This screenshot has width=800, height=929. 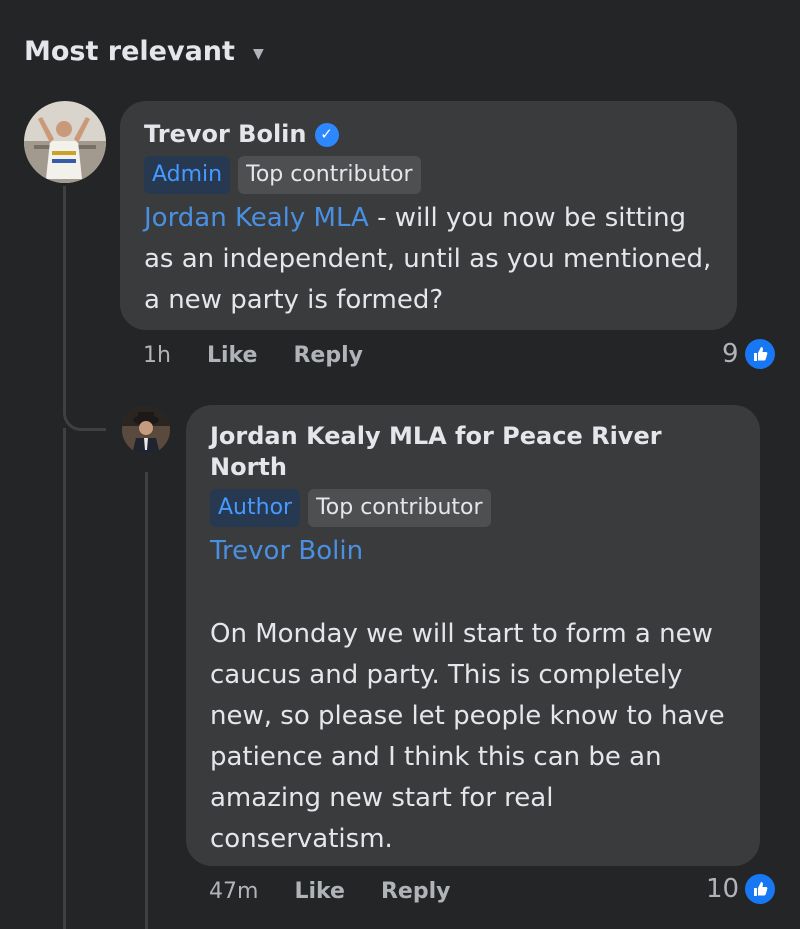 What do you see at coordinates (473, 551) in the screenshot?
I see `reply-mention-row: Trevor Bolin` at bounding box center [473, 551].